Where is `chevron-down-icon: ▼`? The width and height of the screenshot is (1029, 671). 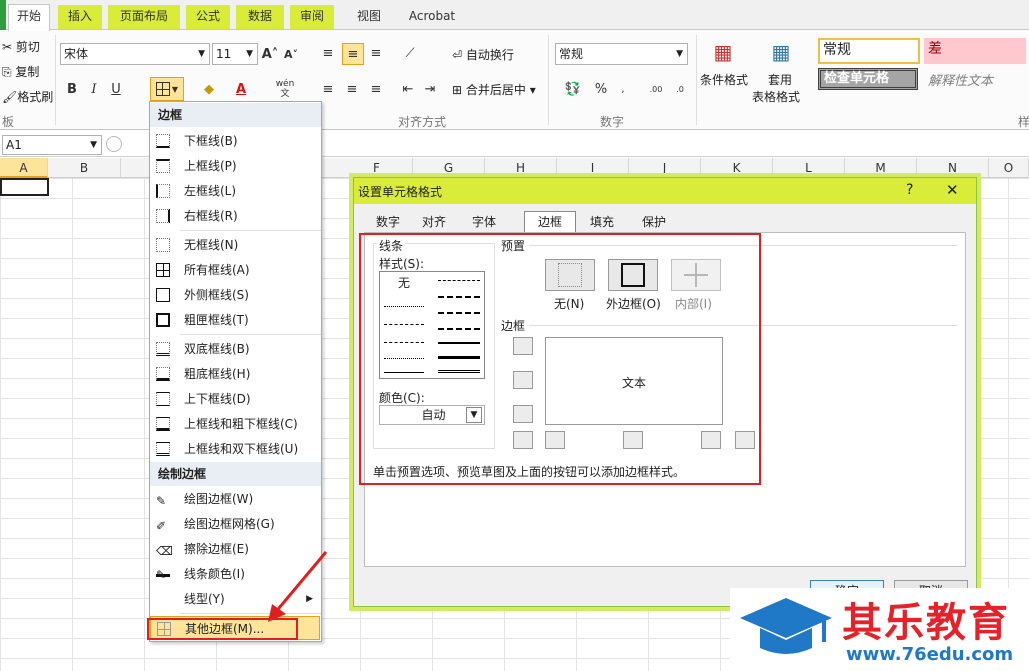
chevron-down-icon: ▼ is located at coordinates (249, 54).